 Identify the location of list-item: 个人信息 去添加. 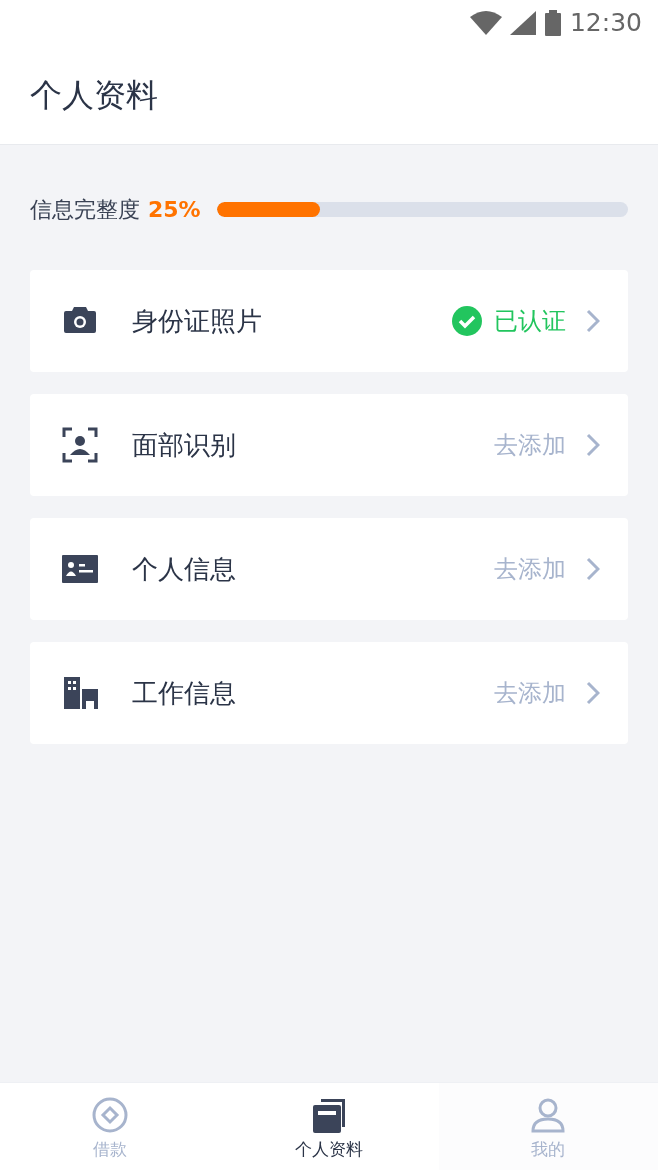
(329, 569).